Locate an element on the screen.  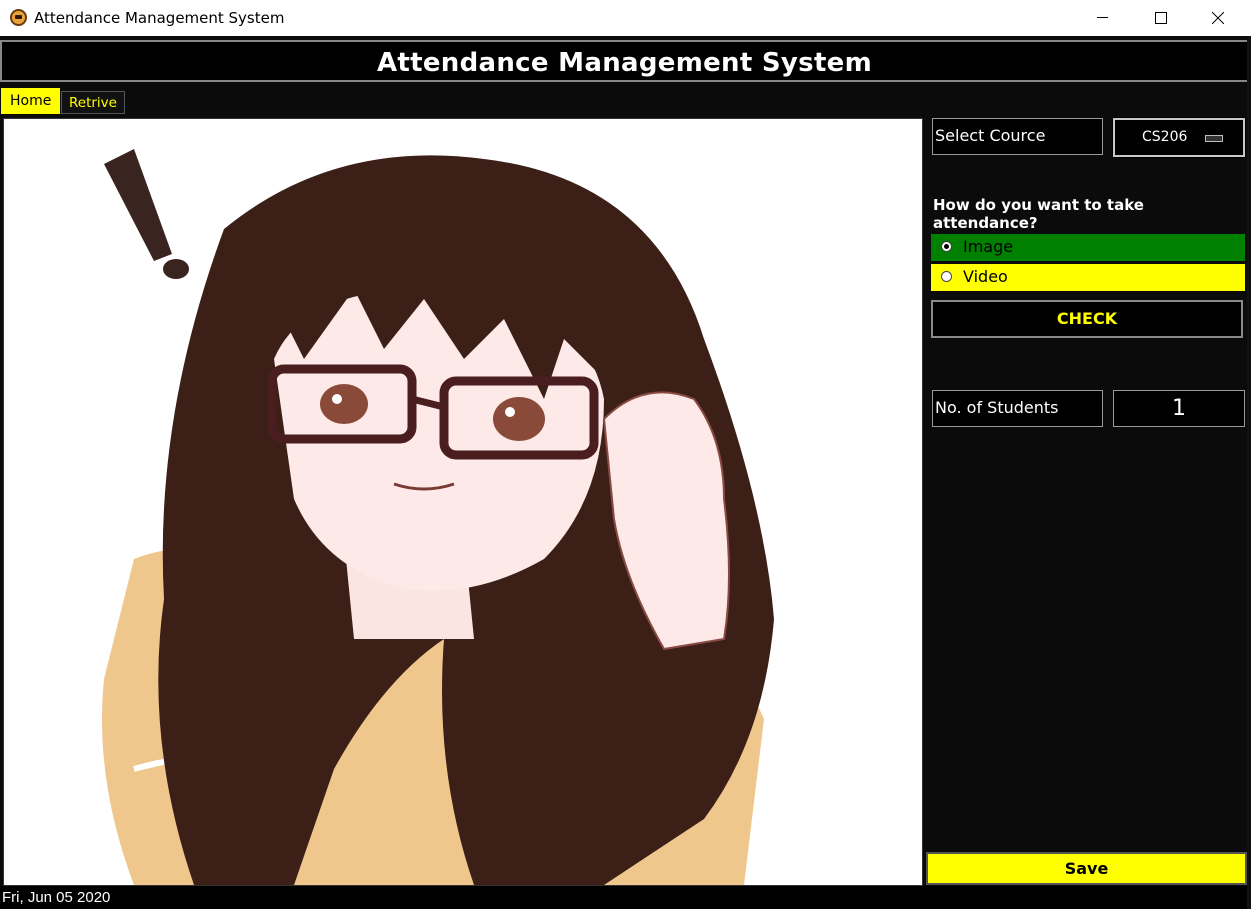
status-date: Fri, Jun 05 2020 is located at coordinates (56, 897).